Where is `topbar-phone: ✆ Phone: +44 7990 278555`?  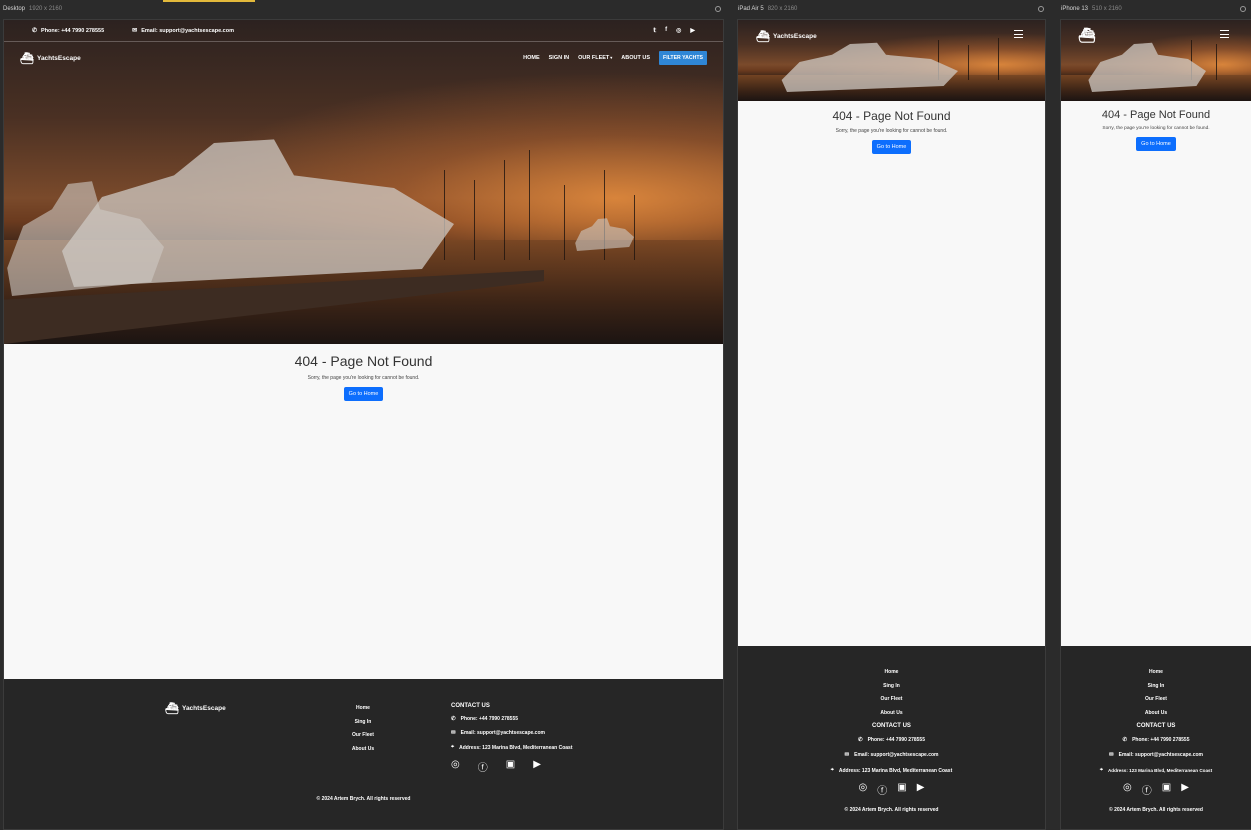
topbar-phone: ✆ Phone: +44 7990 278555 is located at coordinates (68, 31).